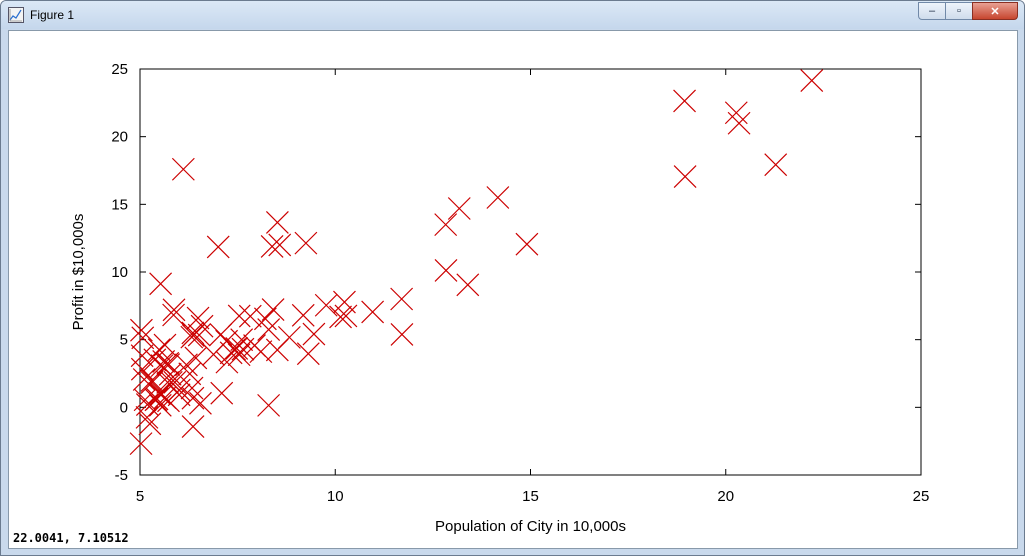  I want to click on y-tick-label: 5, so click(124, 340).